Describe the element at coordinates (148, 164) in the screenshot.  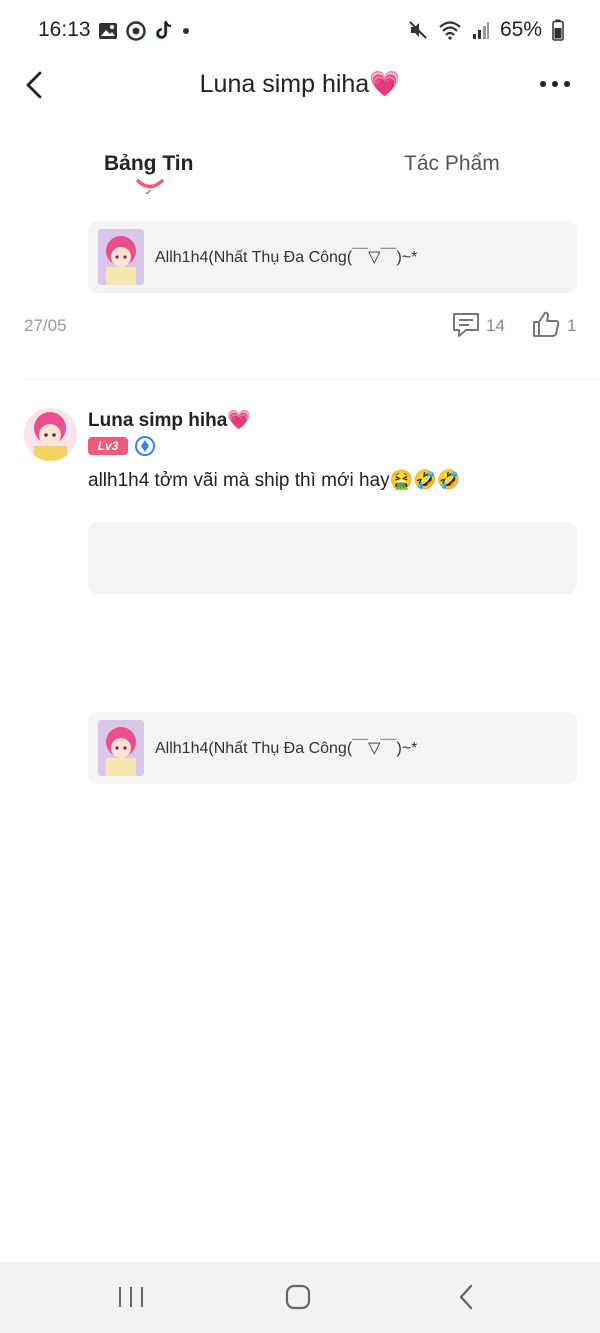
I see `tab-feed: Bảng Tin` at that location.